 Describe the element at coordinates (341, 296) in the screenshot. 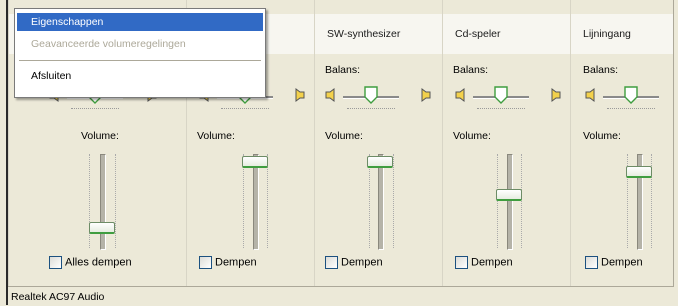

I see `status-bar: Realtek AC97 Audio` at that location.